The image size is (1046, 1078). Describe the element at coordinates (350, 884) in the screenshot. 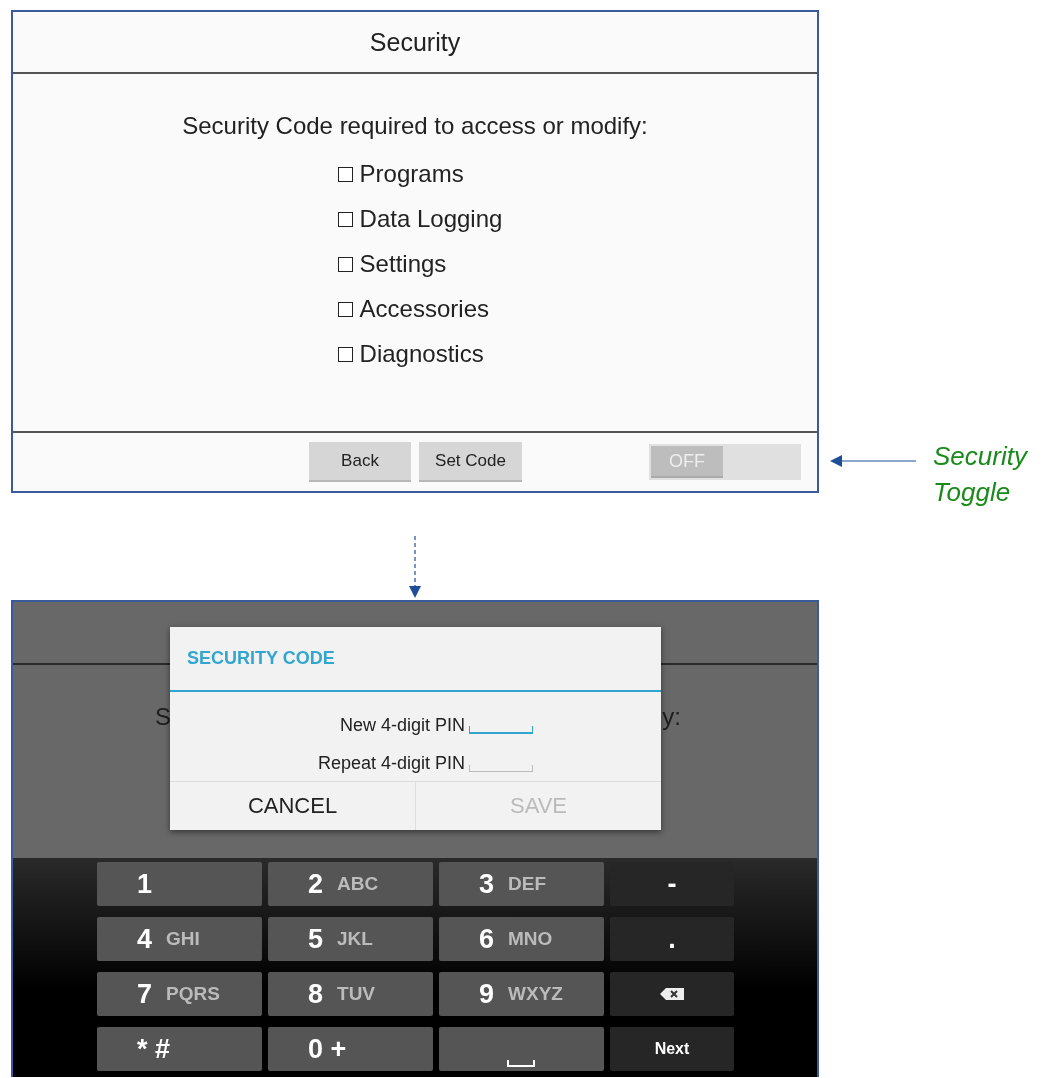

I see `key: 2 ABC` at that location.